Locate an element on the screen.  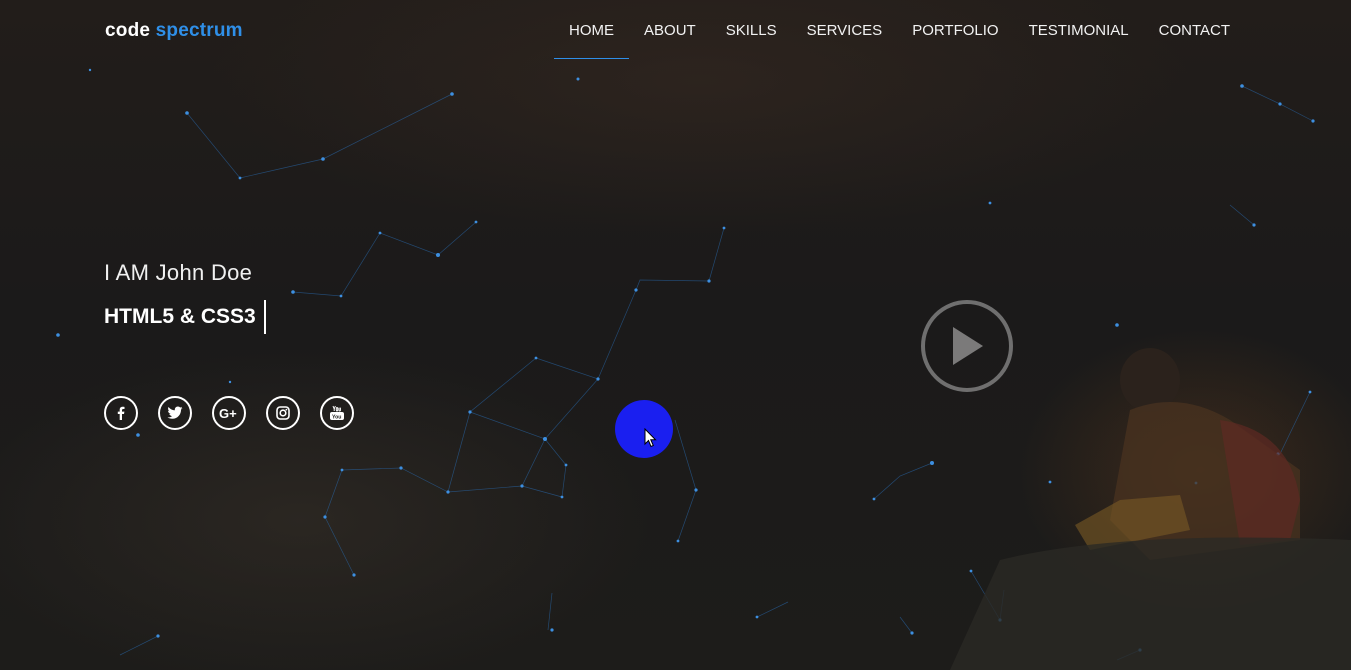
play-video-button is located at coordinates (967, 346).